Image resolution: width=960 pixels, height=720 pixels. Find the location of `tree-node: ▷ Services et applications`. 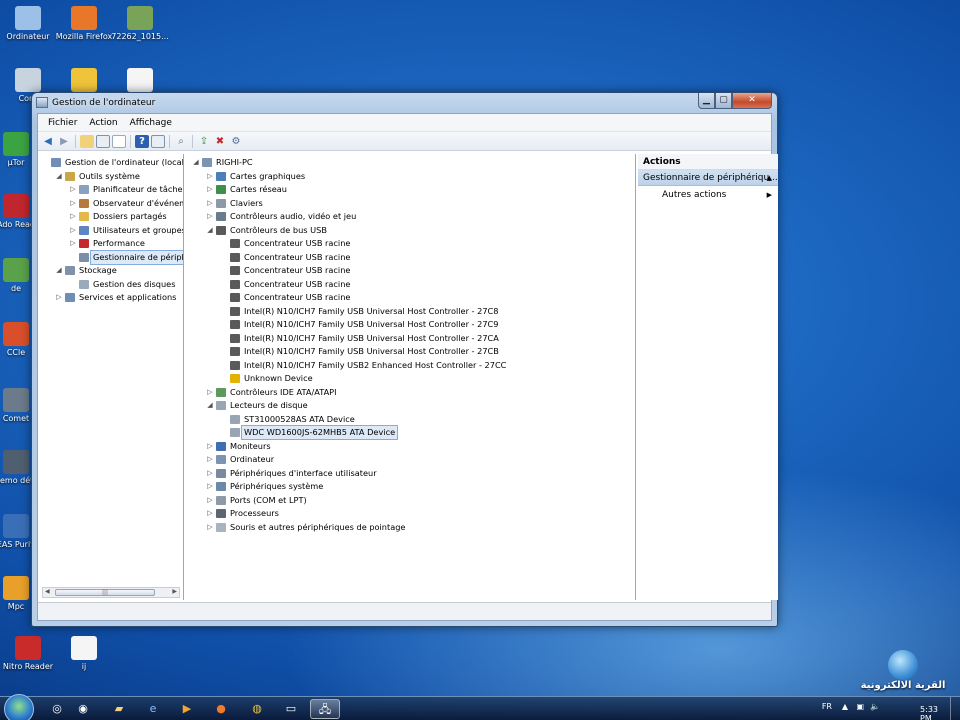

tree-node: ▷ Services et applications is located at coordinates (111, 297).